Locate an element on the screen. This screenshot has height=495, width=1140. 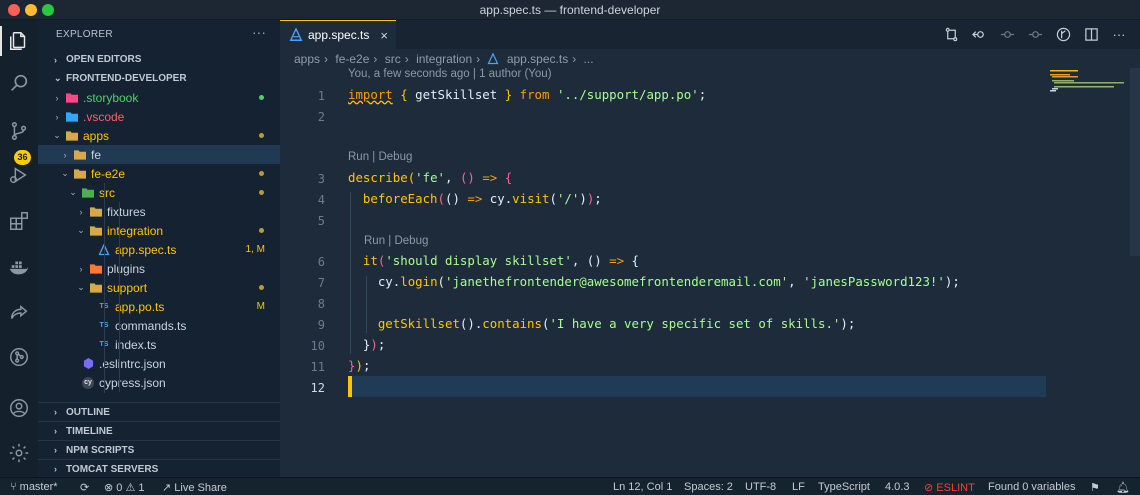
tree-item: › .storybook is located at coordinates (159, 97).